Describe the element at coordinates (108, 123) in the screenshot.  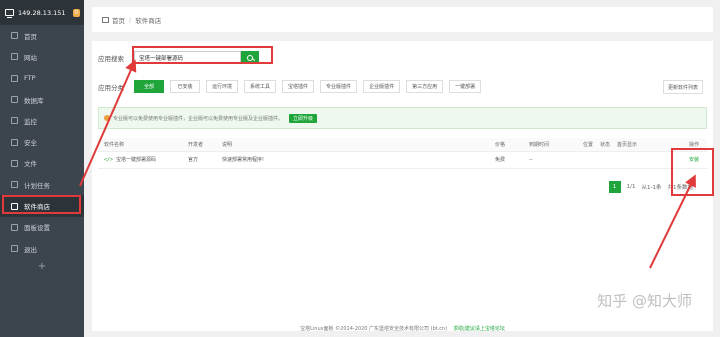
I see `arrow-to-search` at that location.